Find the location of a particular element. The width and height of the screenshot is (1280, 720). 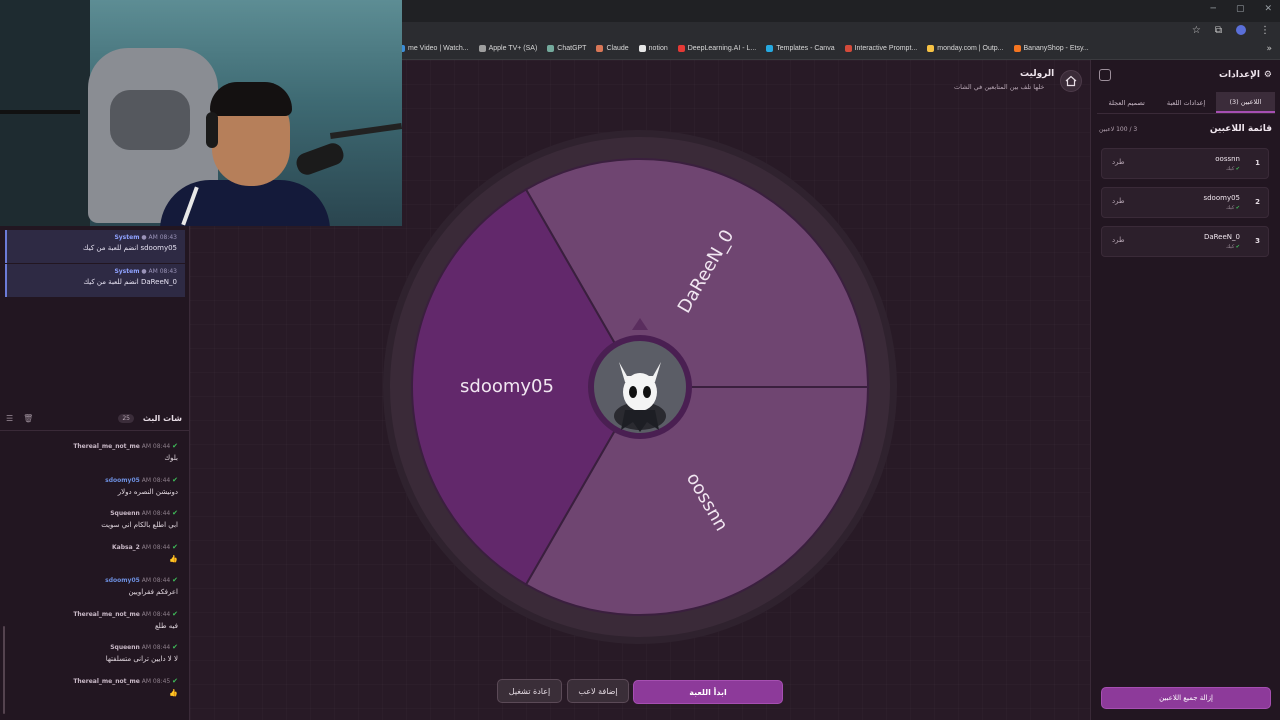

bookmark-item: Claude is located at coordinates (612, 48).